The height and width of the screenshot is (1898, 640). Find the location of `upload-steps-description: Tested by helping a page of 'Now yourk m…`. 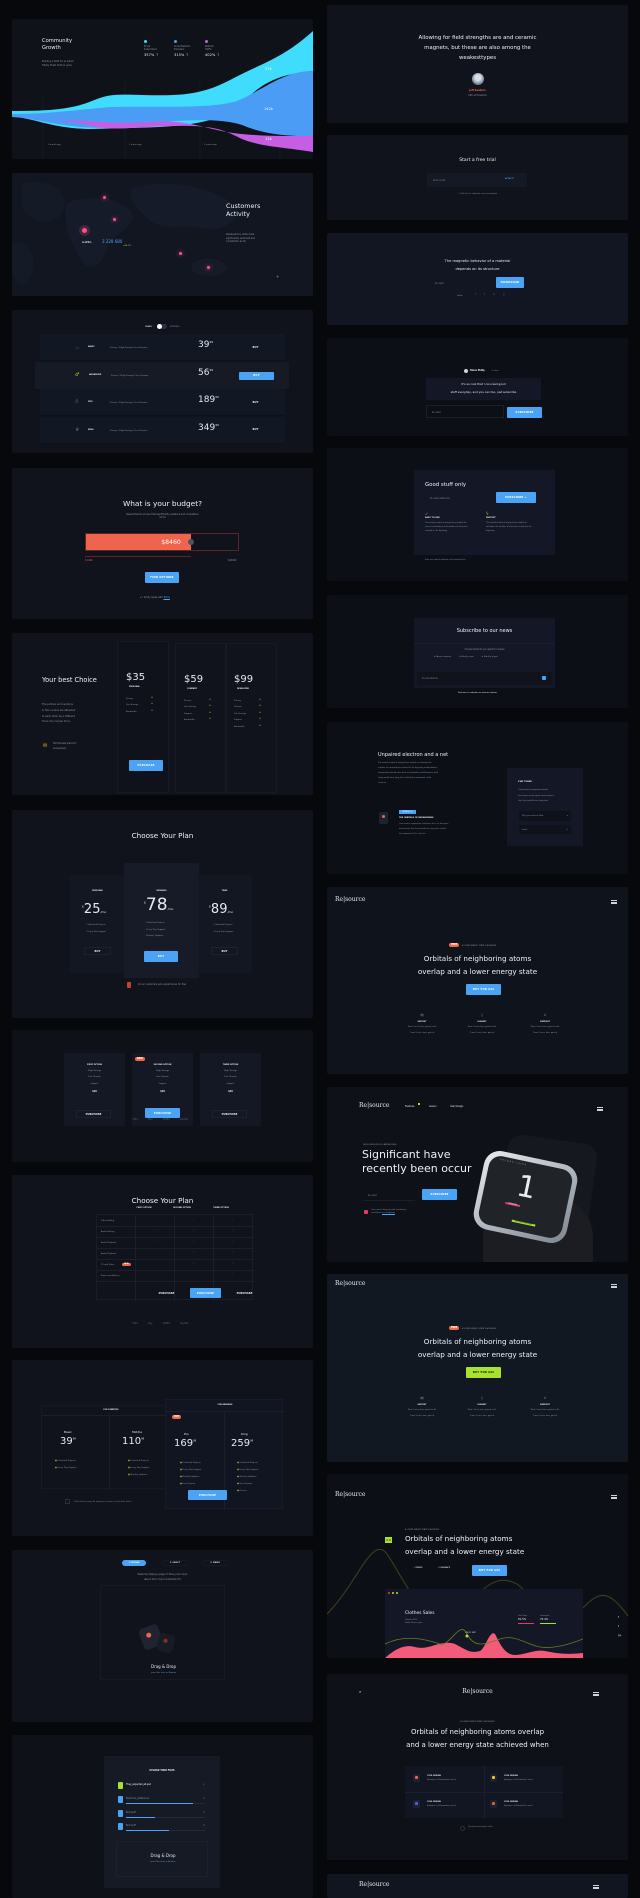

upload-steps-description: Tested by helping a page of 'Now yourk m… is located at coordinates (162, 1577).